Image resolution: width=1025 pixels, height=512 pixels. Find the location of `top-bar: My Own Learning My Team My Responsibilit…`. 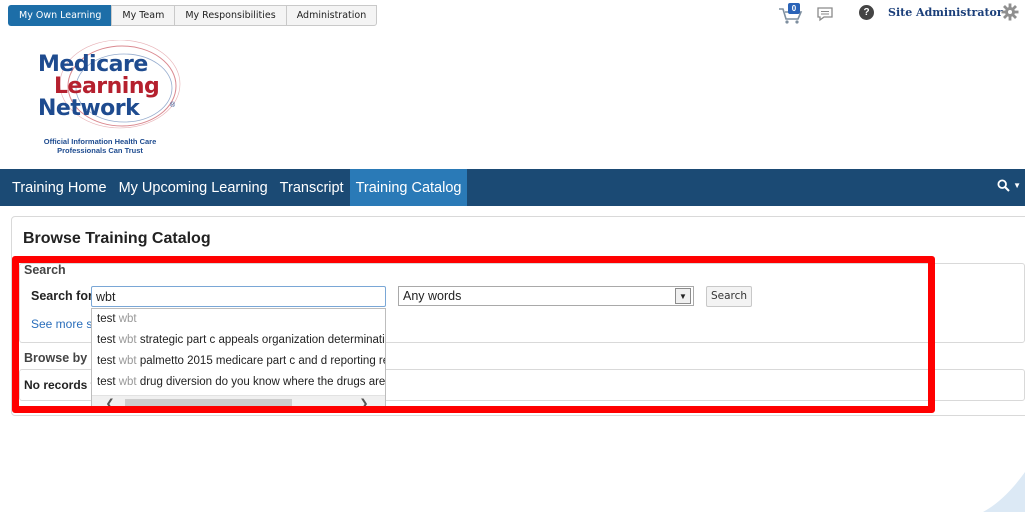

top-bar: My Own Learning My Team My Responsibilit… is located at coordinates (512, 16).